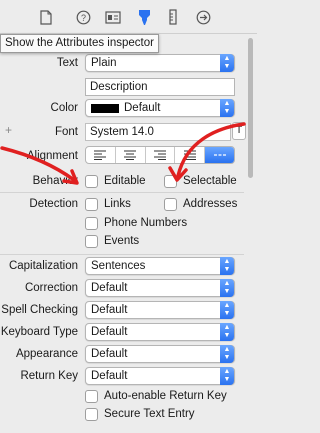 The width and height of the screenshot is (320, 433). What do you see at coordinates (122, 241) in the screenshot?
I see `events-label: Events` at bounding box center [122, 241].